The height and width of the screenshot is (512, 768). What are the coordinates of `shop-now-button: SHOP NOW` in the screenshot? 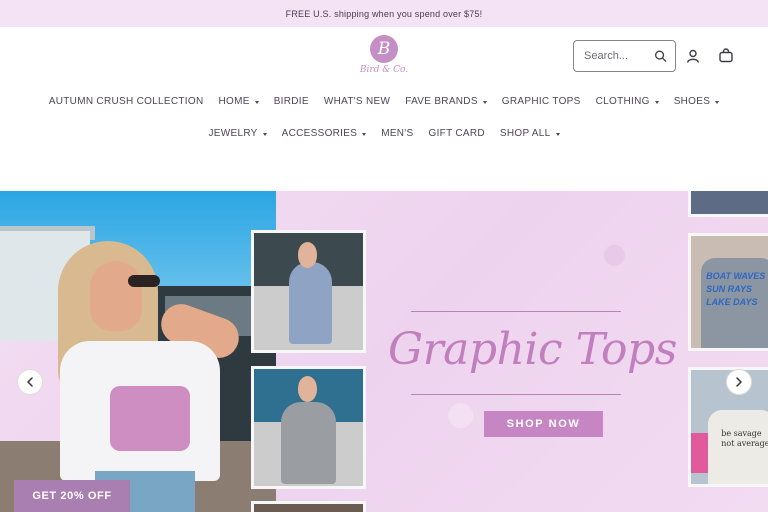 It's located at (543, 424).